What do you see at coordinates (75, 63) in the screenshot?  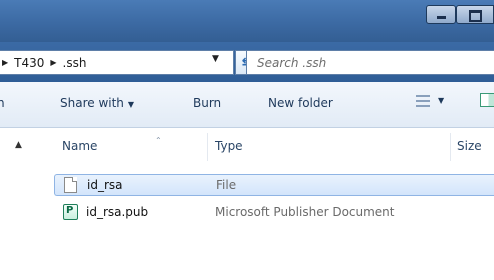 I see `breadcrumb-ssh: .ssh` at bounding box center [75, 63].